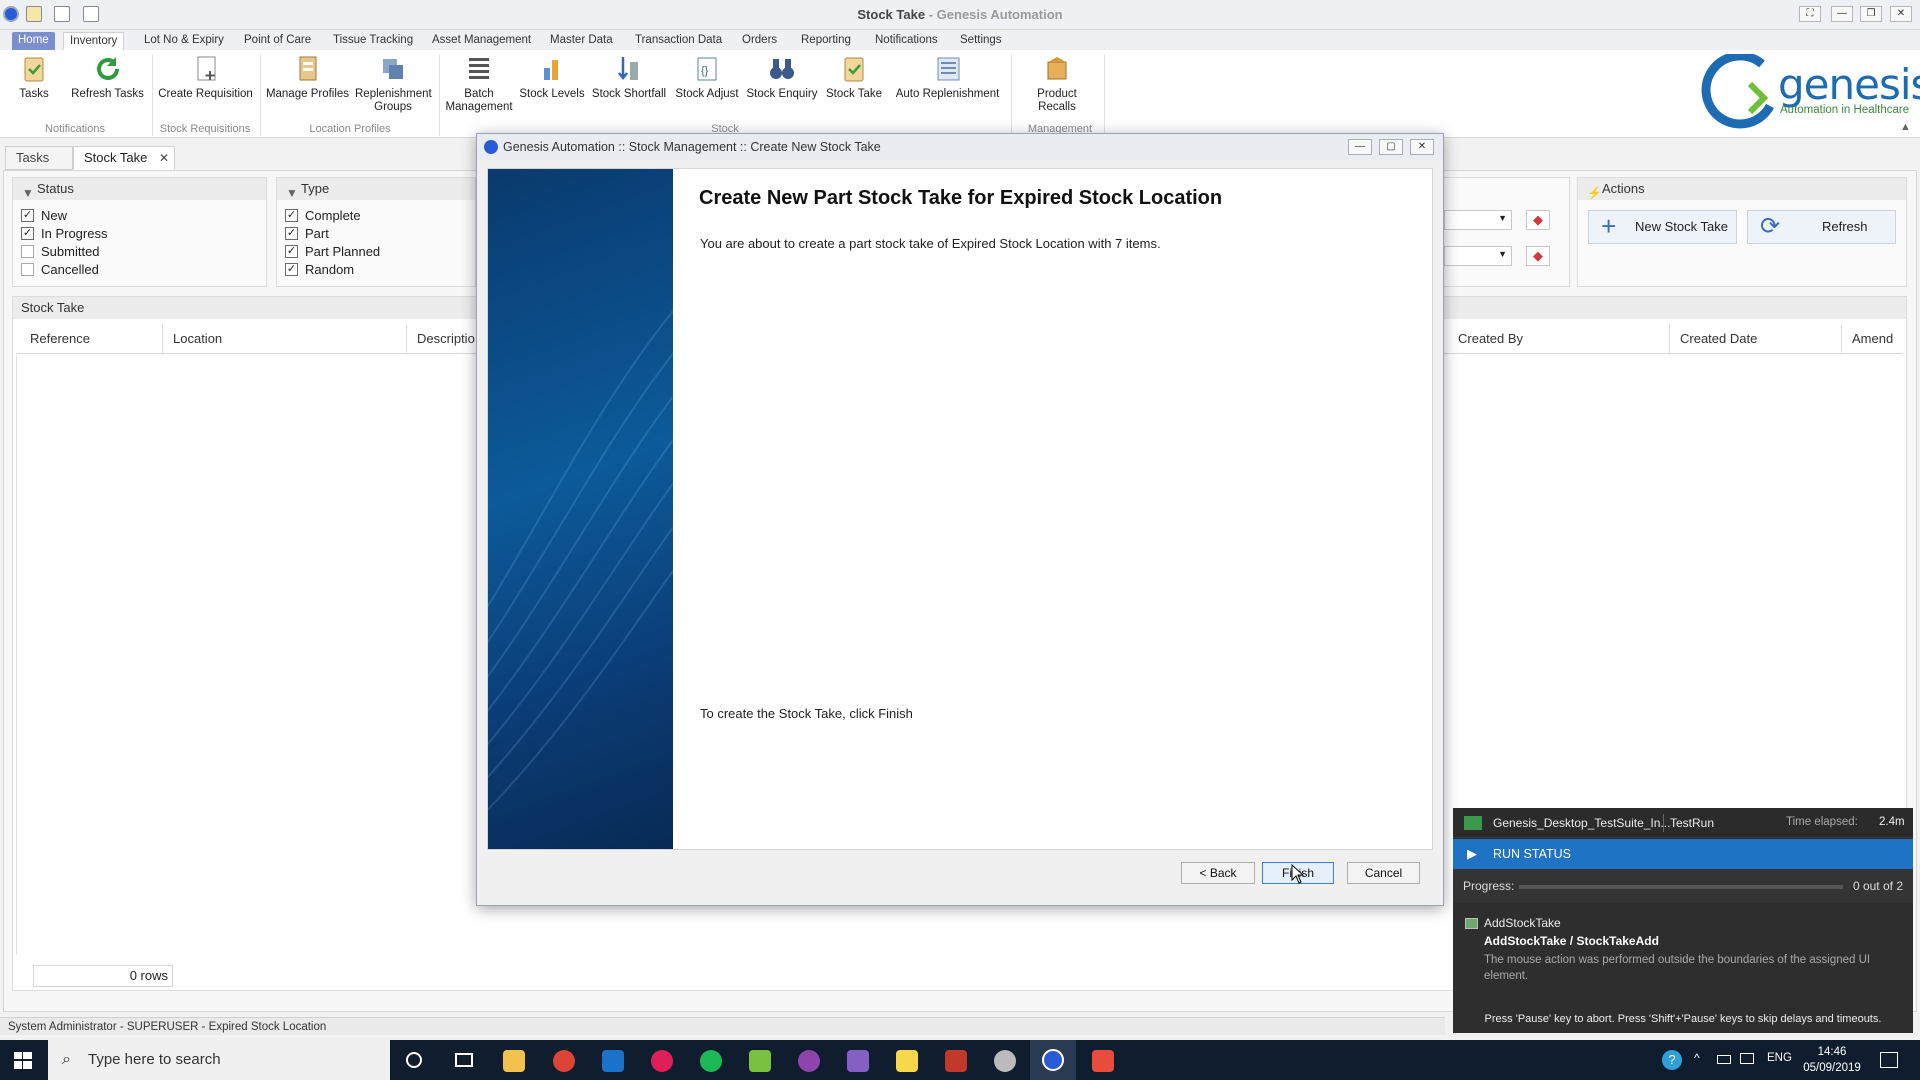  Describe the element at coordinates (319, 270) in the screenshot. I see `type-checkbox-random: ✓ Random` at that location.